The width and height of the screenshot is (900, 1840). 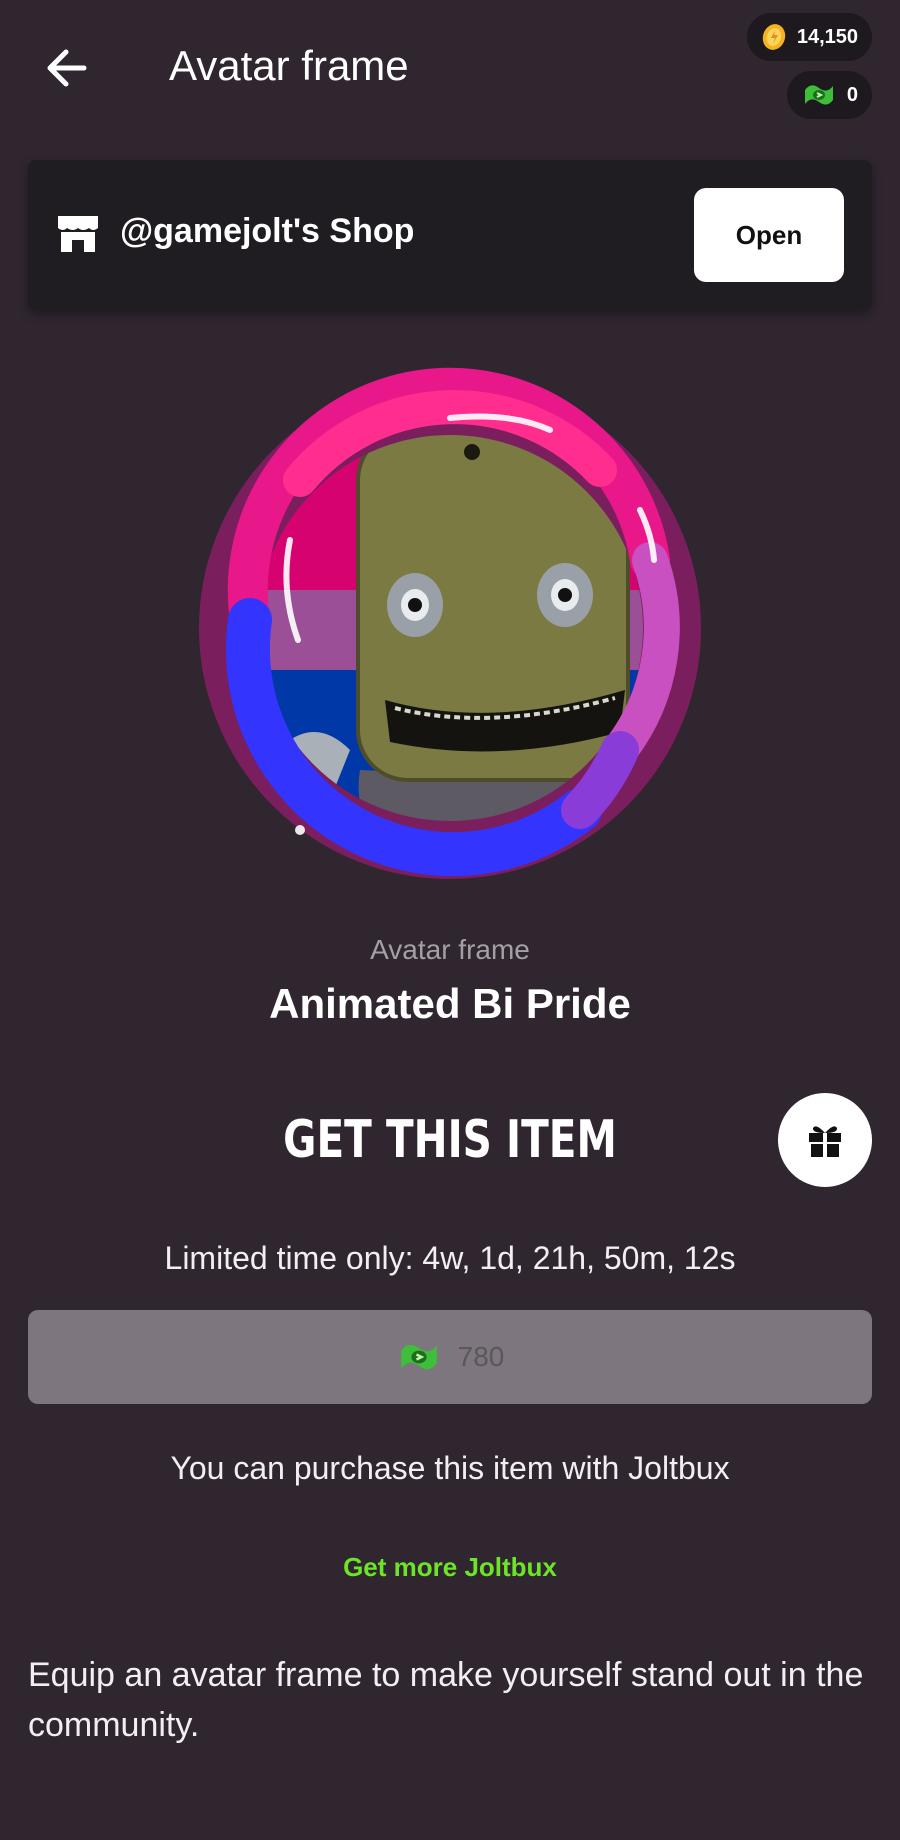 I want to click on gift-button, so click(x=825, y=1140).